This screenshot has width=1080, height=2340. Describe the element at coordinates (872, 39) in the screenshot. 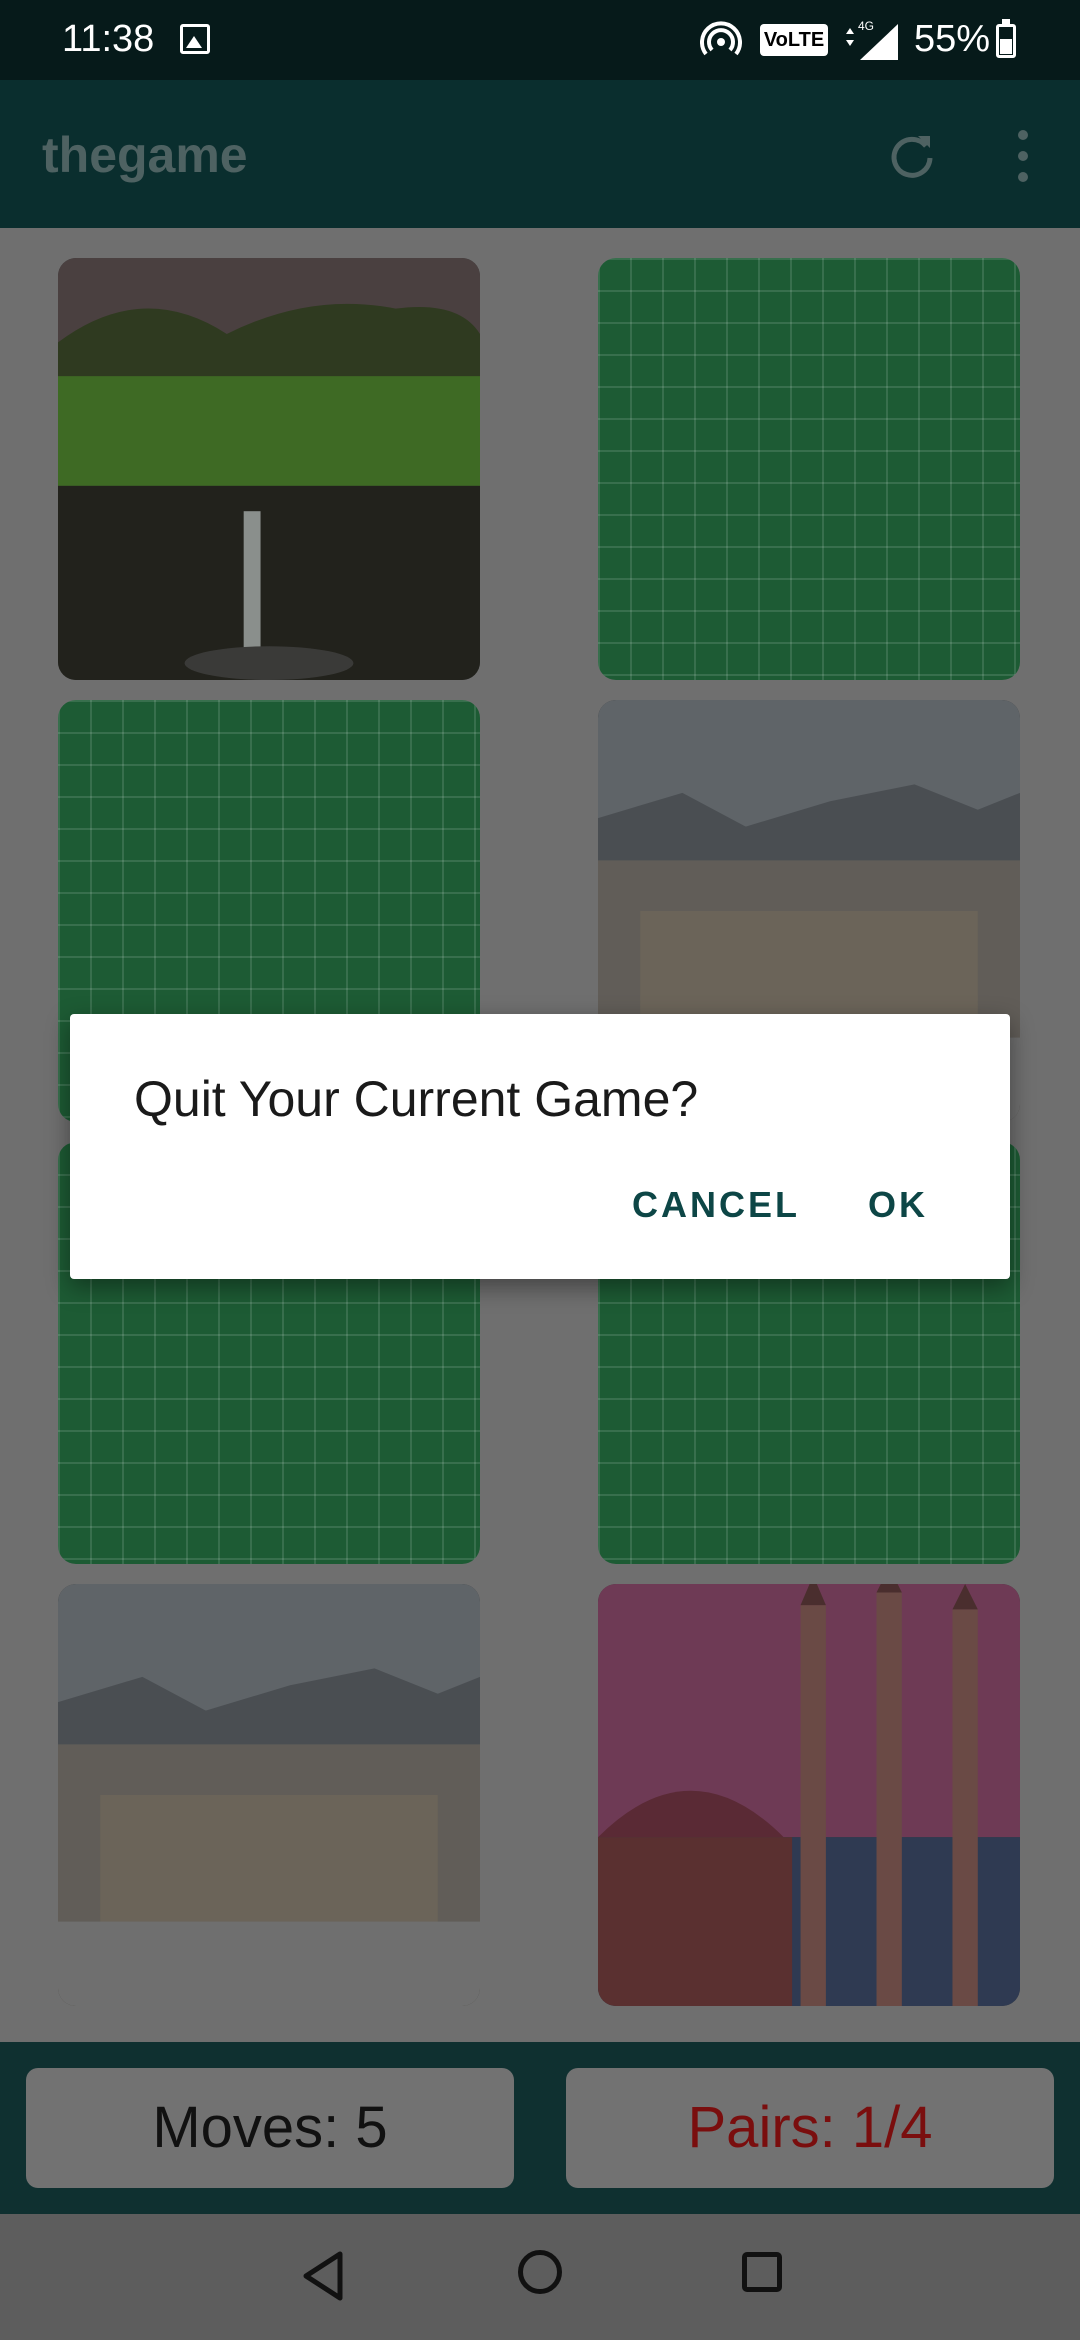

I see `signal-icon: 4G` at that location.